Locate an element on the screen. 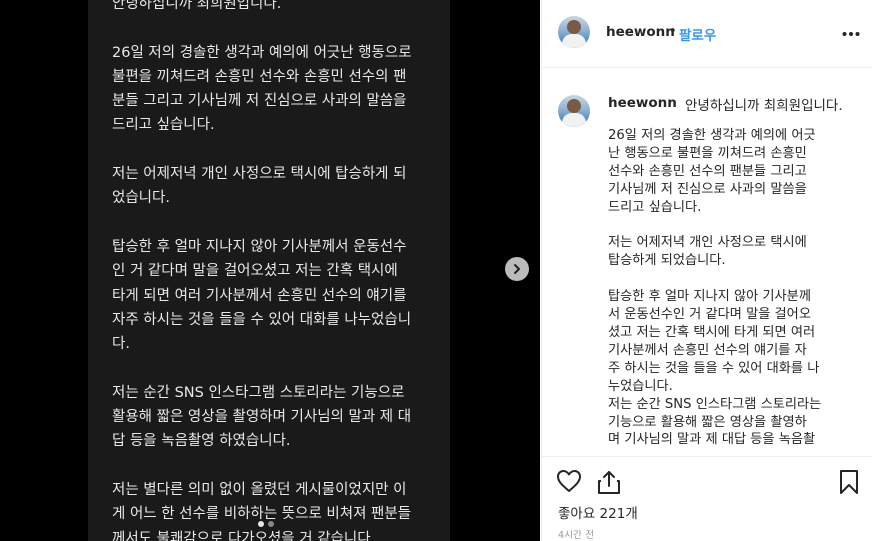  next-slide-button is located at coordinates (517, 269).